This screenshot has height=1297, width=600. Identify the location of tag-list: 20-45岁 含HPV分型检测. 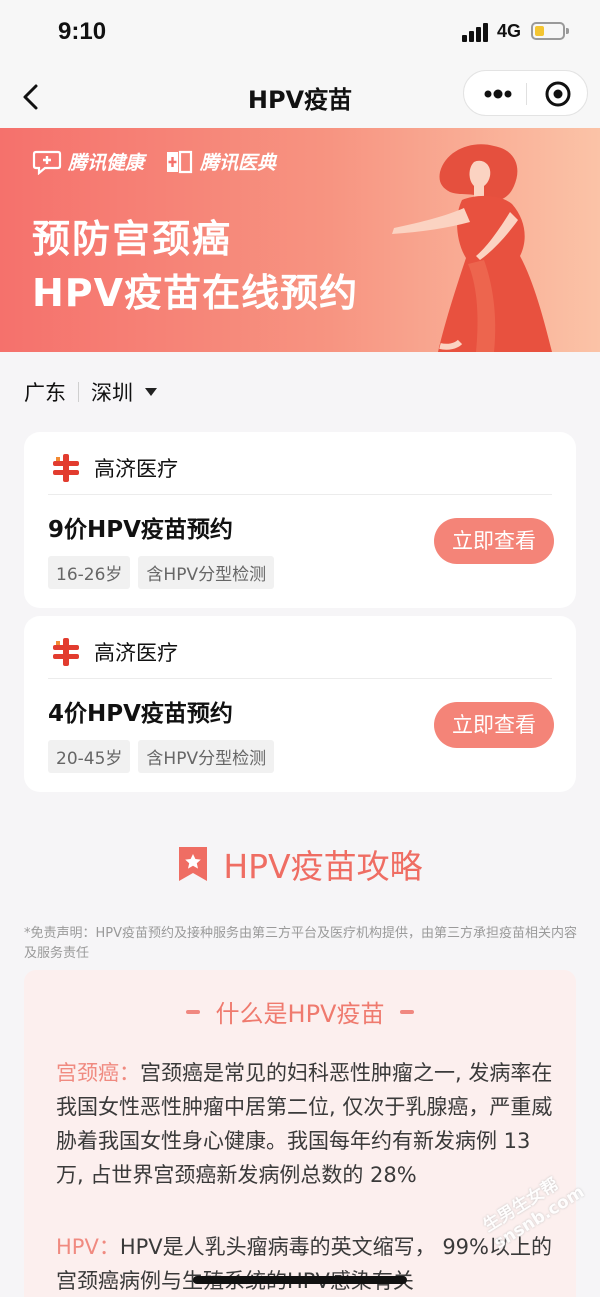
(165, 756).